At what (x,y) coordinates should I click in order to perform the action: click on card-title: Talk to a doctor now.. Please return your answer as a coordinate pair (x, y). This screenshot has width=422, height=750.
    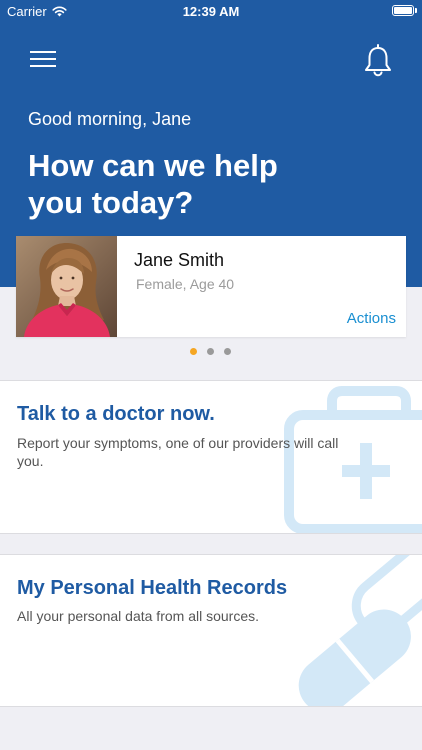
    Looking at the image, I should click on (116, 414).